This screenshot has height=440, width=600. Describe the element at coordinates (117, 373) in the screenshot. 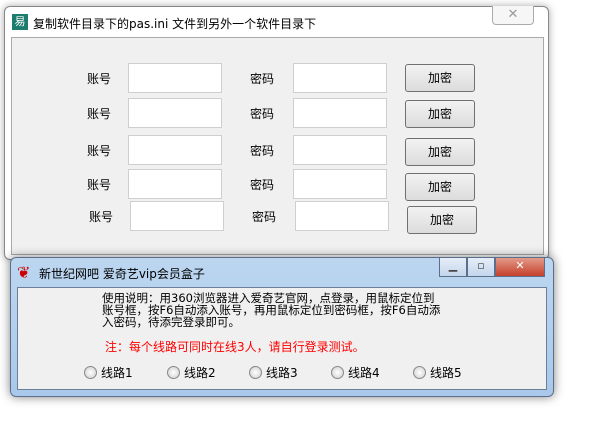

I see `line-label: 线路1` at that location.